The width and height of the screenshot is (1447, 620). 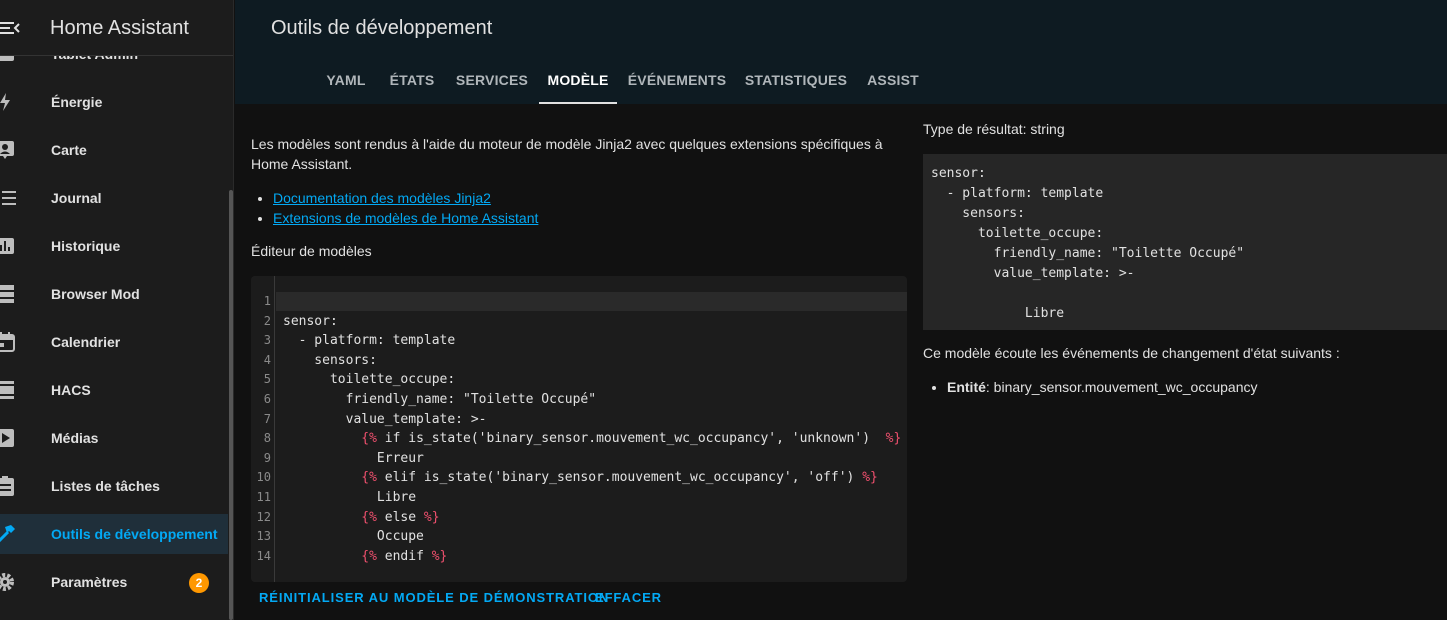 I want to click on tab-statistiques: STATISTIQUES, so click(x=796, y=82).